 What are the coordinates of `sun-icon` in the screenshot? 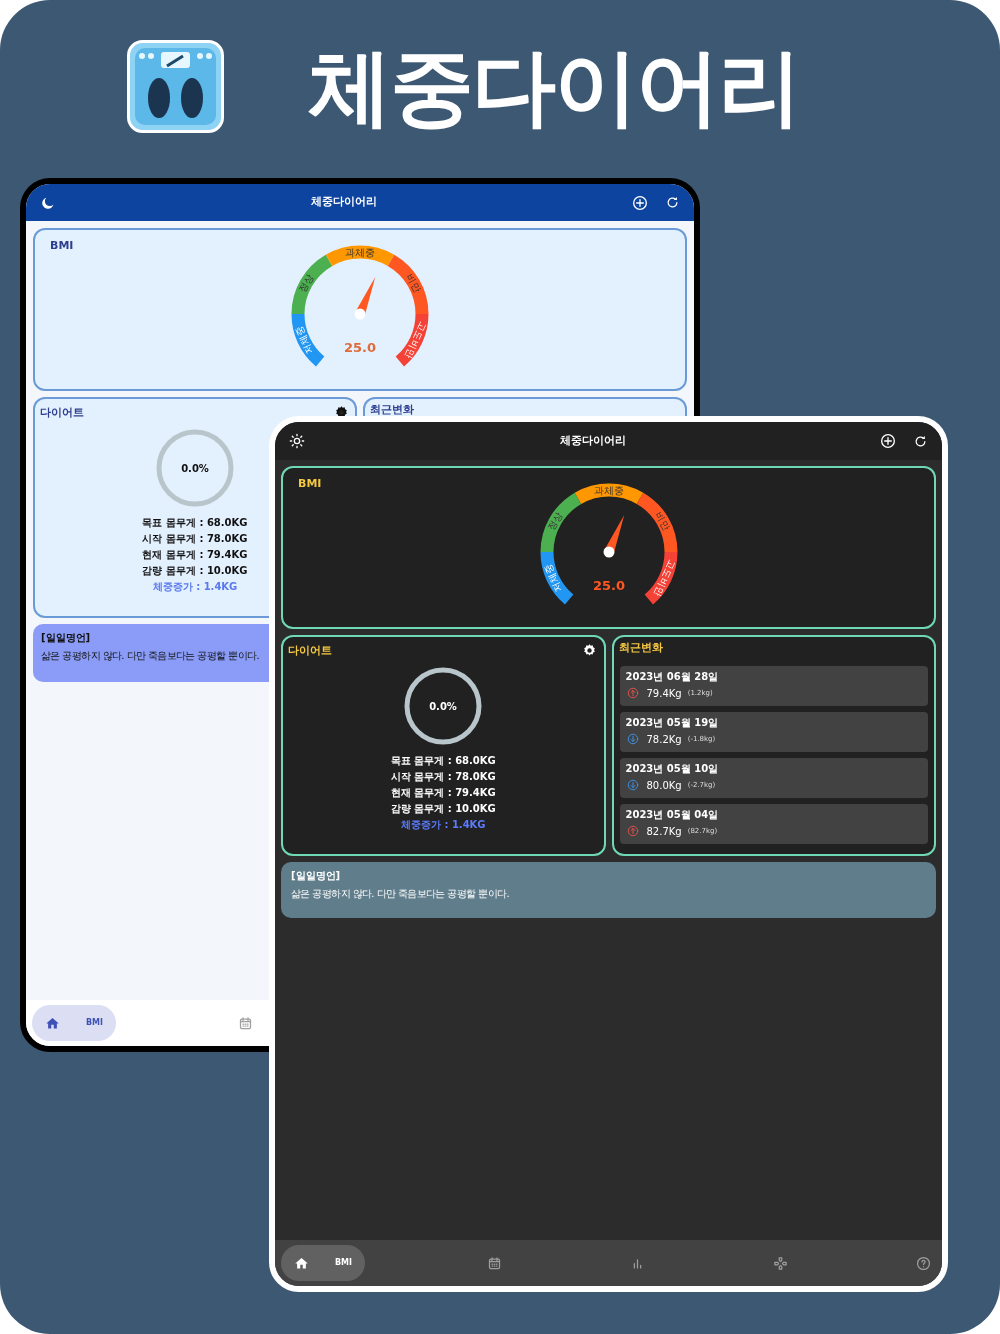 It's located at (297, 441).